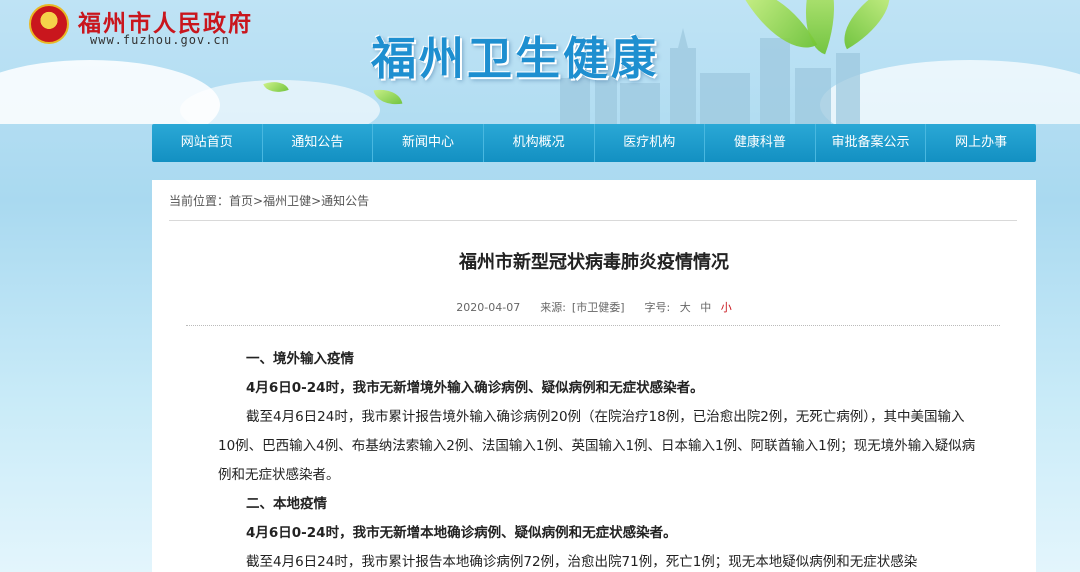 This screenshot has width=1080, height=572. What do you see at coordinates (553, 307) in the screenshot?
I see `source-label: 来源:` at bounding box center [553, 307].